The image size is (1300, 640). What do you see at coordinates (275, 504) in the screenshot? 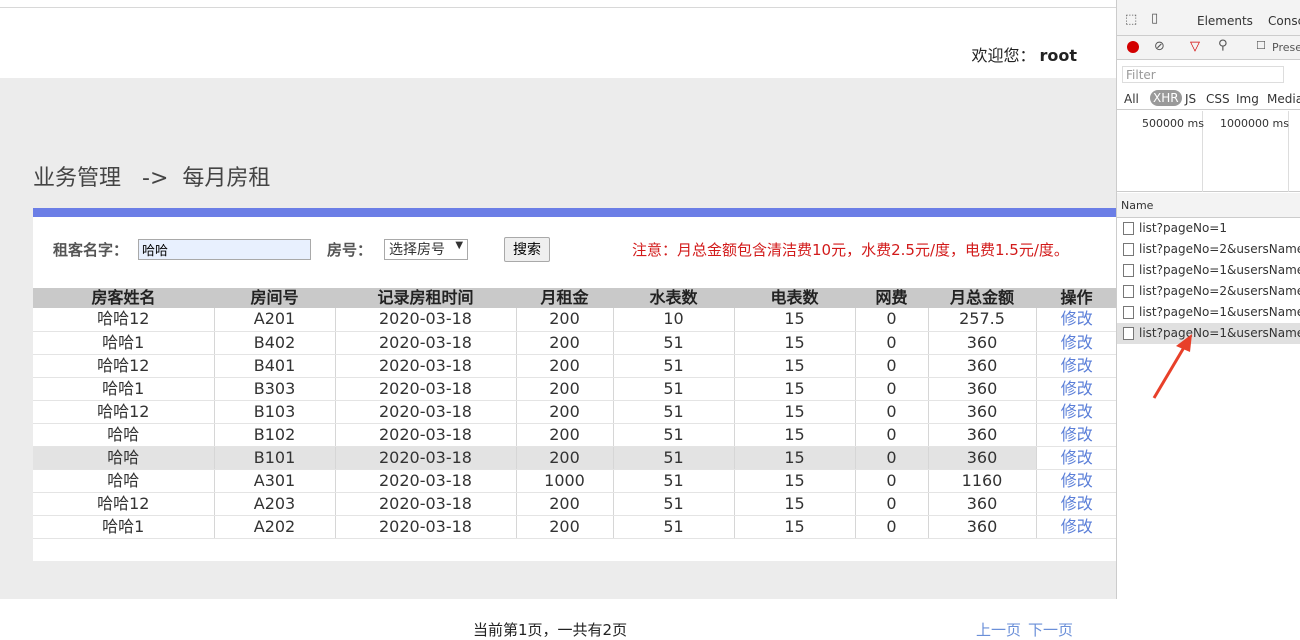
I see `table-cell: A203` at bounding box center [275, 504].